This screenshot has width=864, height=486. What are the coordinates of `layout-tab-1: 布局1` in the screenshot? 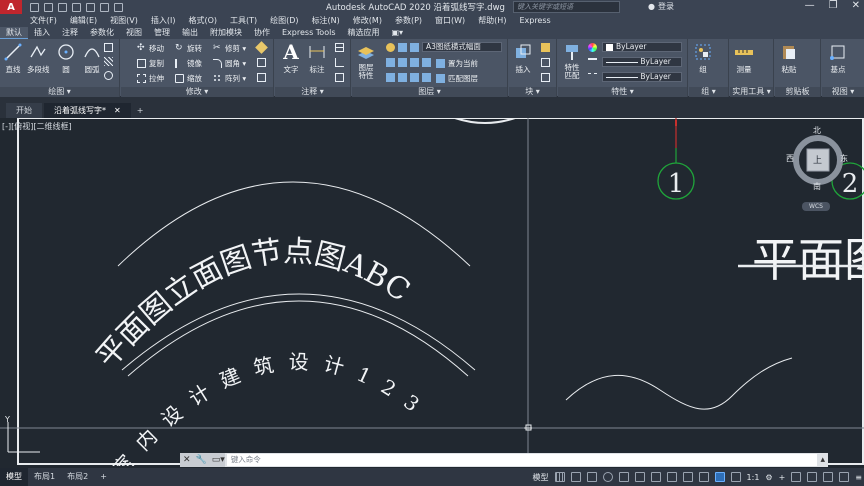 It's located at (44, 477).